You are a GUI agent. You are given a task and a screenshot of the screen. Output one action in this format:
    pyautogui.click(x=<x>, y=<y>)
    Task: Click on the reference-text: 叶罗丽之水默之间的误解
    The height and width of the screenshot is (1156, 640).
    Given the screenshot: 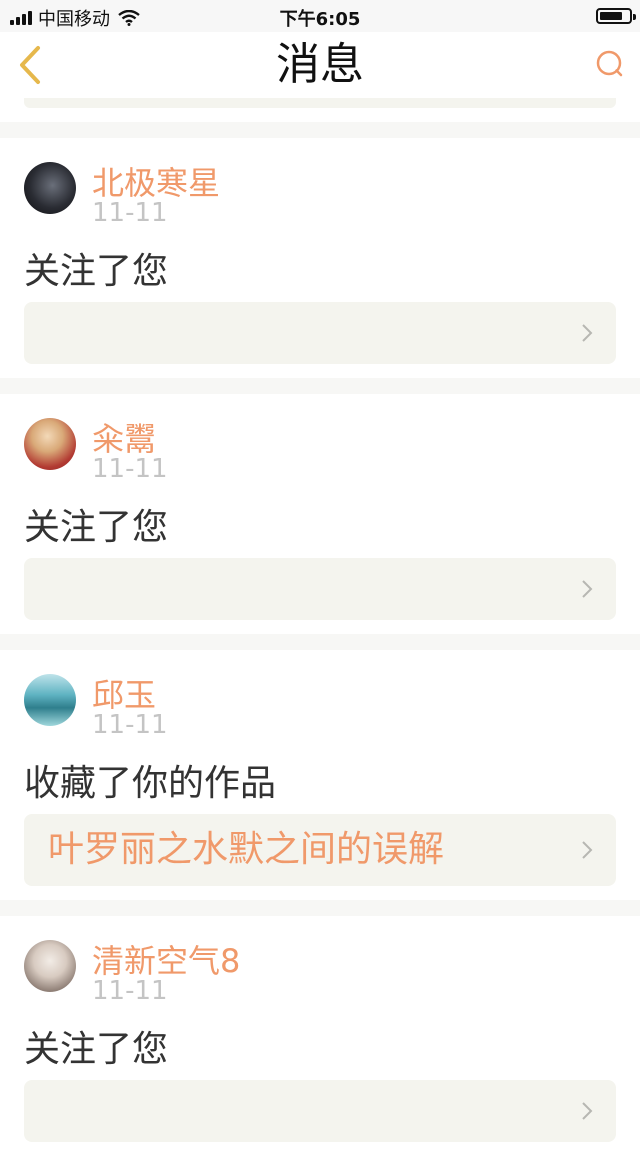 What is the action you would take?
    pyautogui.click(x=246, y=850)
    